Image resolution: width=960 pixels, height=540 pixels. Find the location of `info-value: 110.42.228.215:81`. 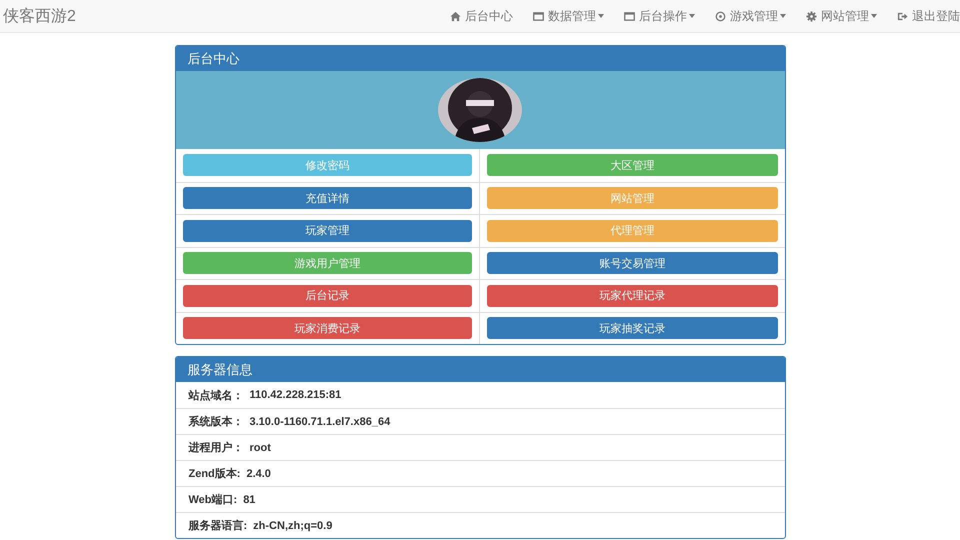

info-value: 110.42.228.215:81 is located at coordinates (296, 395).